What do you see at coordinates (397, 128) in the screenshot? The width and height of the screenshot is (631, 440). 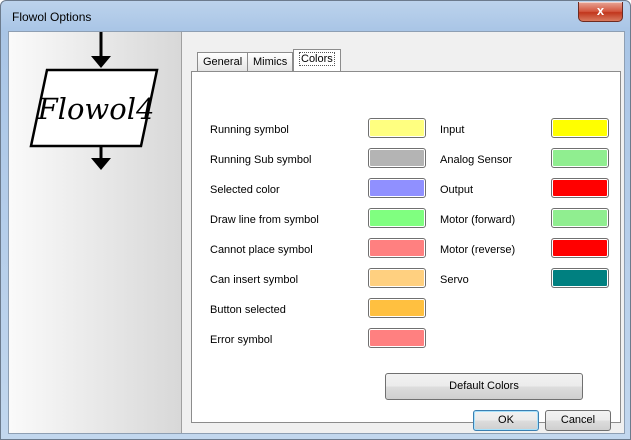 I see `swatch-running-symbol` at bounding box center [397, 128].